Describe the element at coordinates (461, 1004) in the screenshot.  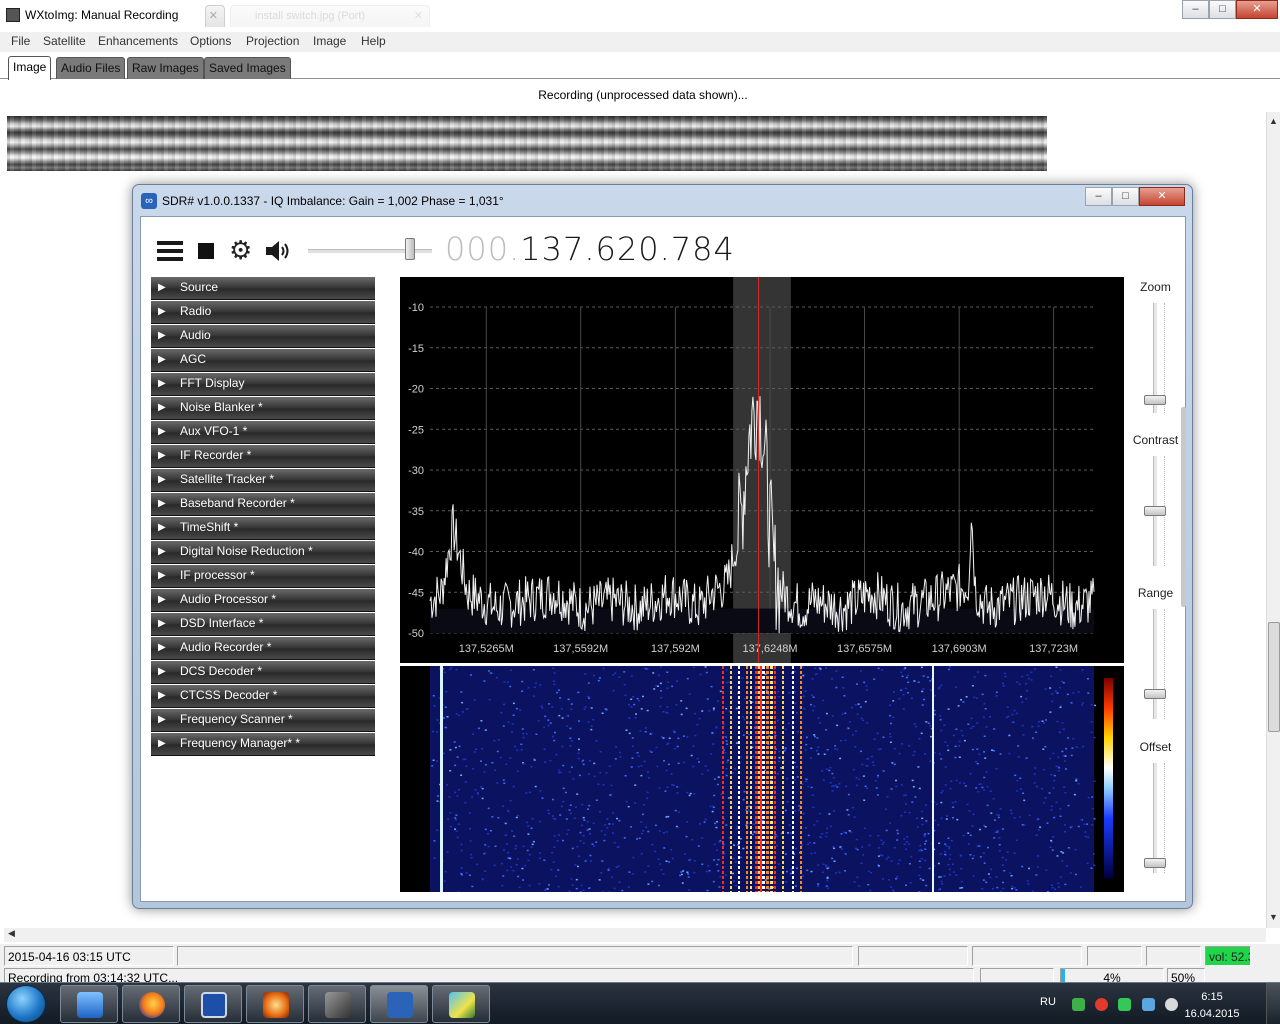
I see `taskbar-orbitron` at that location.